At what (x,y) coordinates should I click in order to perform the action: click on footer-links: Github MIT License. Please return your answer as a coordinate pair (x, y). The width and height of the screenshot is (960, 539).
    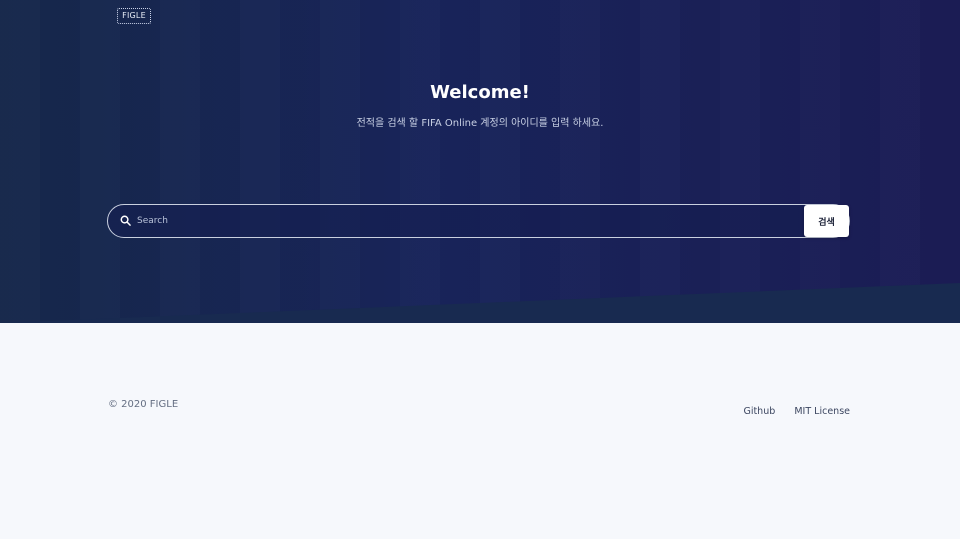
    Looking at the image, I should click on (789, 408).